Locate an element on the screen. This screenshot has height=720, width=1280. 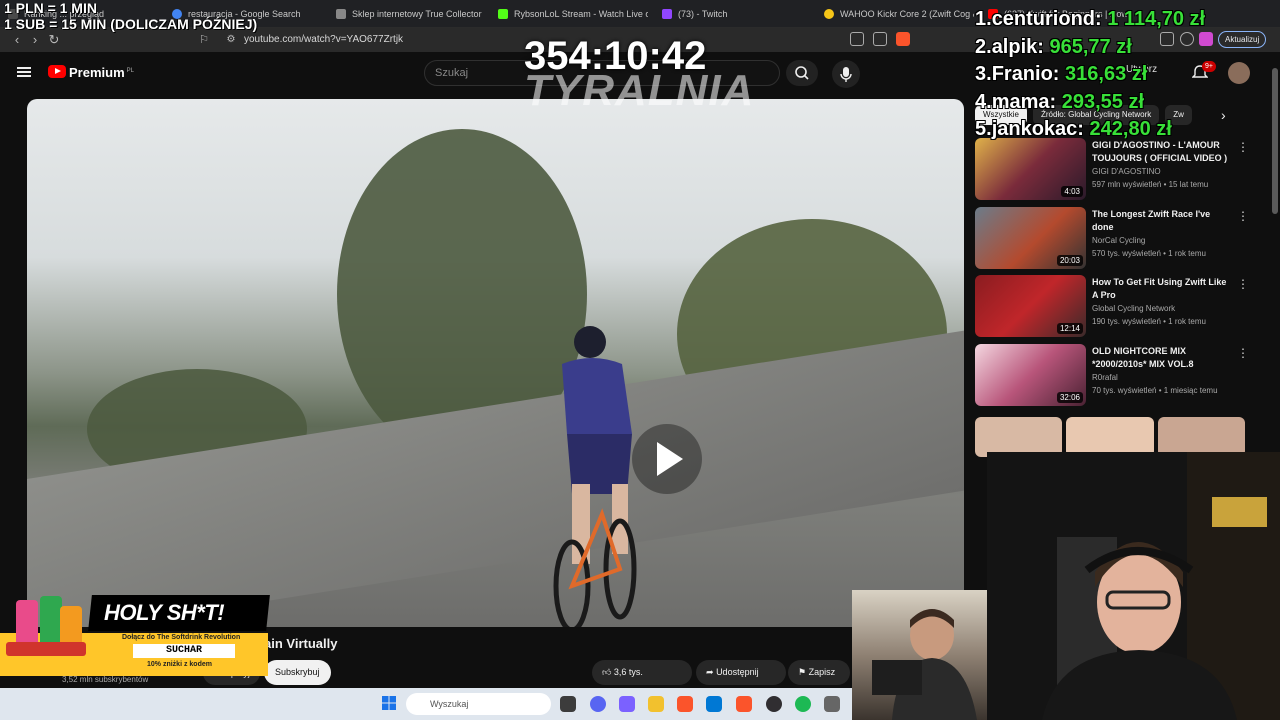
url-field: youtube.com/watch?v=YAO677Zrtjk is located at coordinates (323, 39).